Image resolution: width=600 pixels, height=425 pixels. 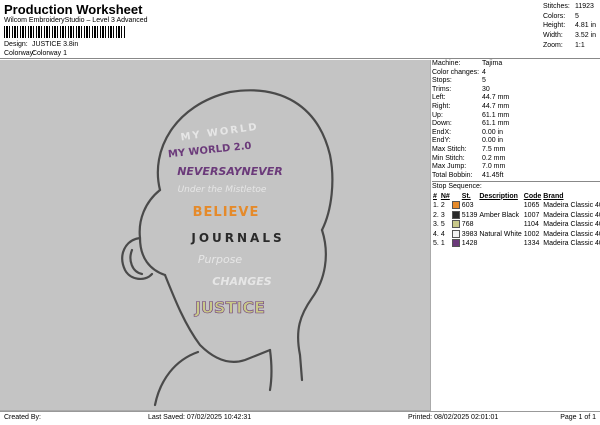 I want to click on last-saved: Last Saved: 07/02/2025 10:42:31, so click(x=200, y=417).